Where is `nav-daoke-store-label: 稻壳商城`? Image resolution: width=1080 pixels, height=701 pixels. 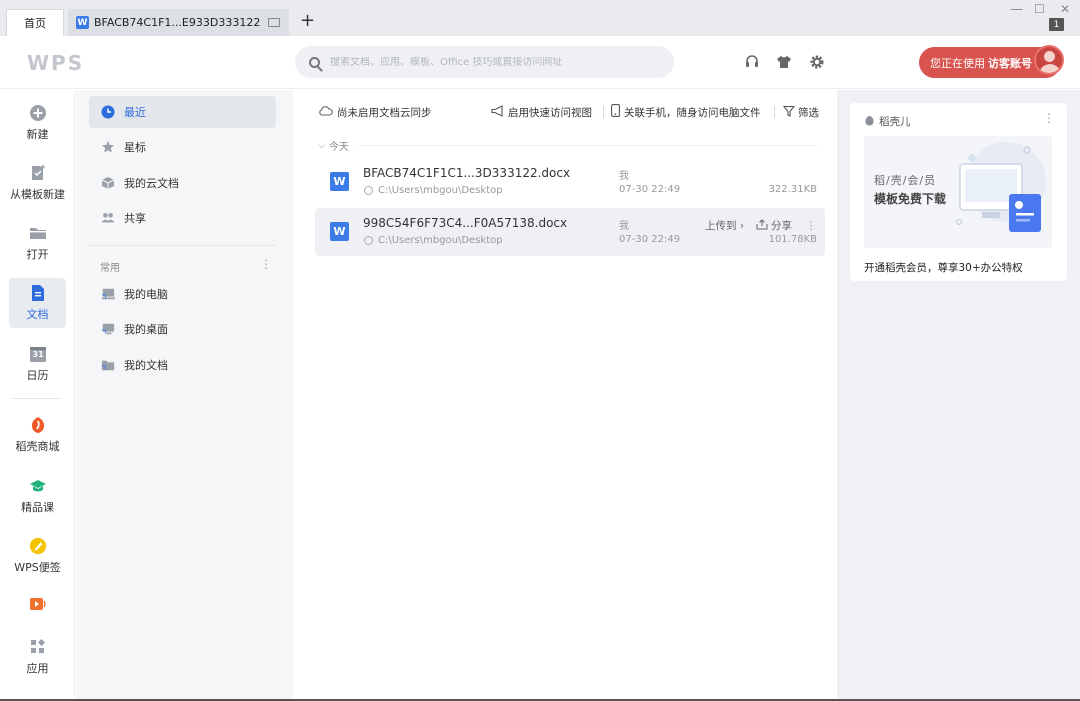 nav-daoke-store-label: 稻壳商城 is located at coordinates (37, 446).